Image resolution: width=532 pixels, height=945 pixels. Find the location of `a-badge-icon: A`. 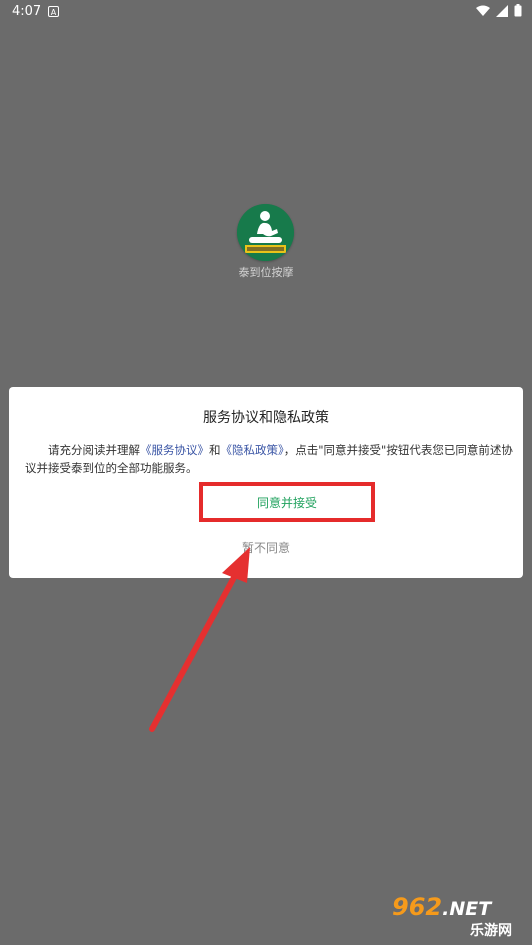

a-badge-icon: A is located at coordinates (53, 11).